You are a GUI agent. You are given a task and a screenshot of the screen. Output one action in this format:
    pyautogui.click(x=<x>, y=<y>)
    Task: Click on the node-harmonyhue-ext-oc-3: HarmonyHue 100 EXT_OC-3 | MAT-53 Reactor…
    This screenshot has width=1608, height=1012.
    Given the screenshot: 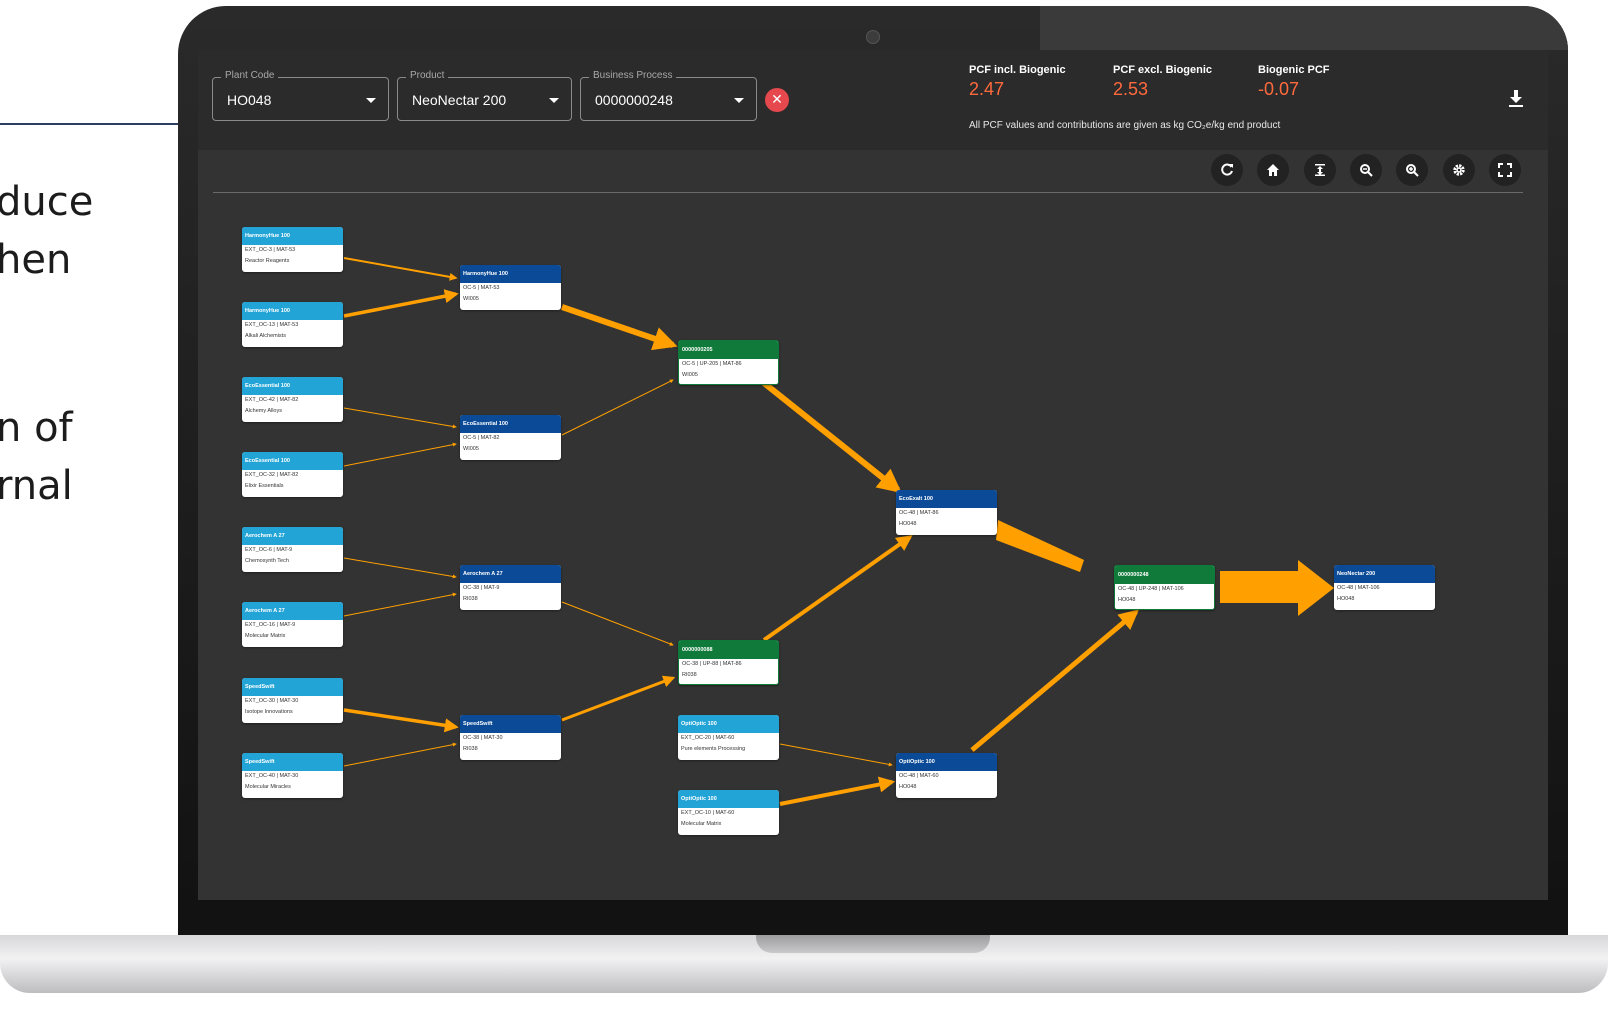 What is the action you would take?
    pyautogui.click(x=292, y=249)
    